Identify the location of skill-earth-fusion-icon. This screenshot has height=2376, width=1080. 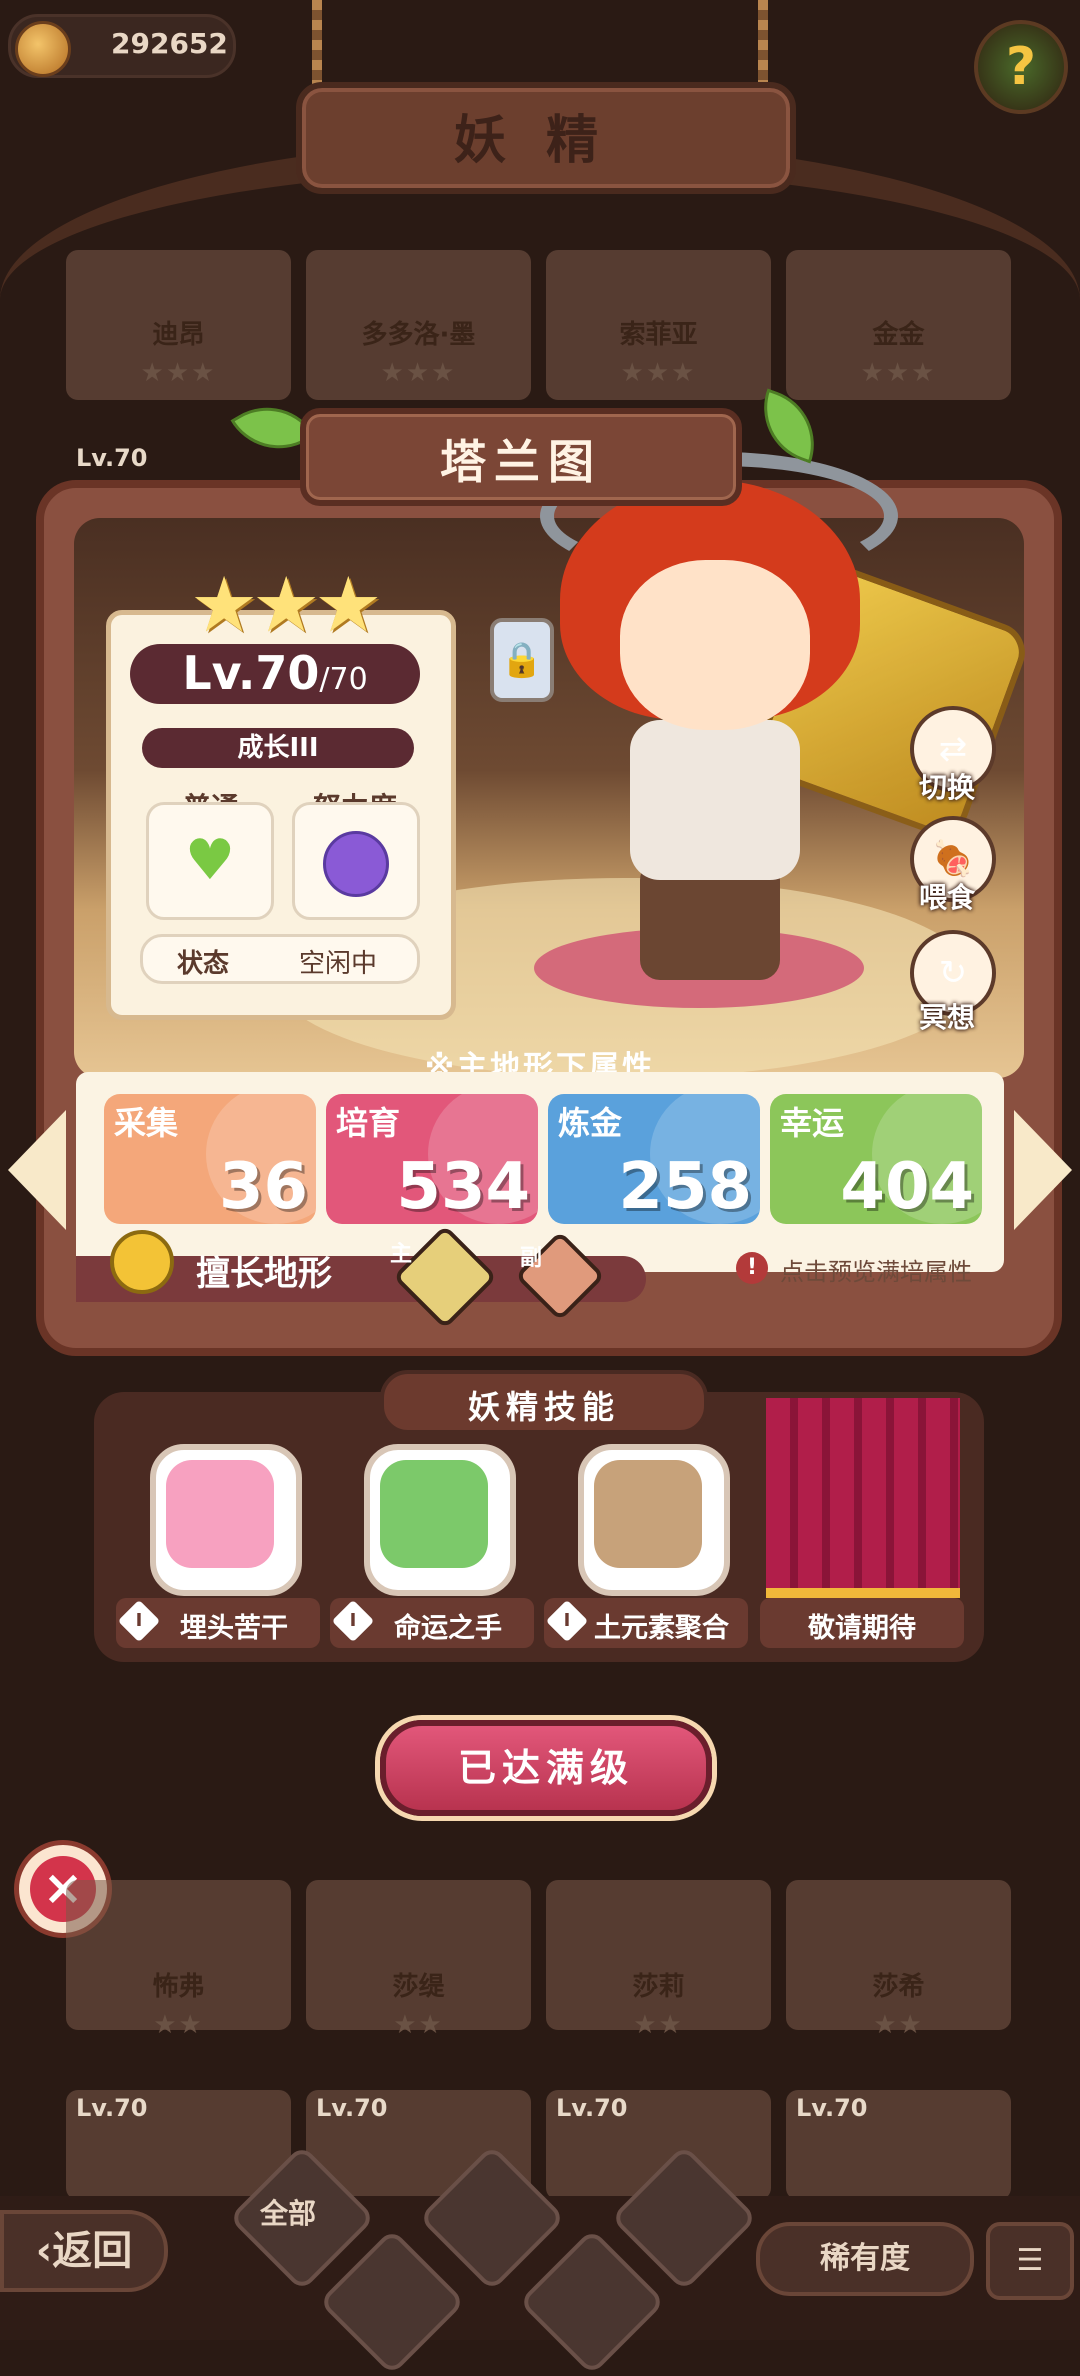
(654, 1520).